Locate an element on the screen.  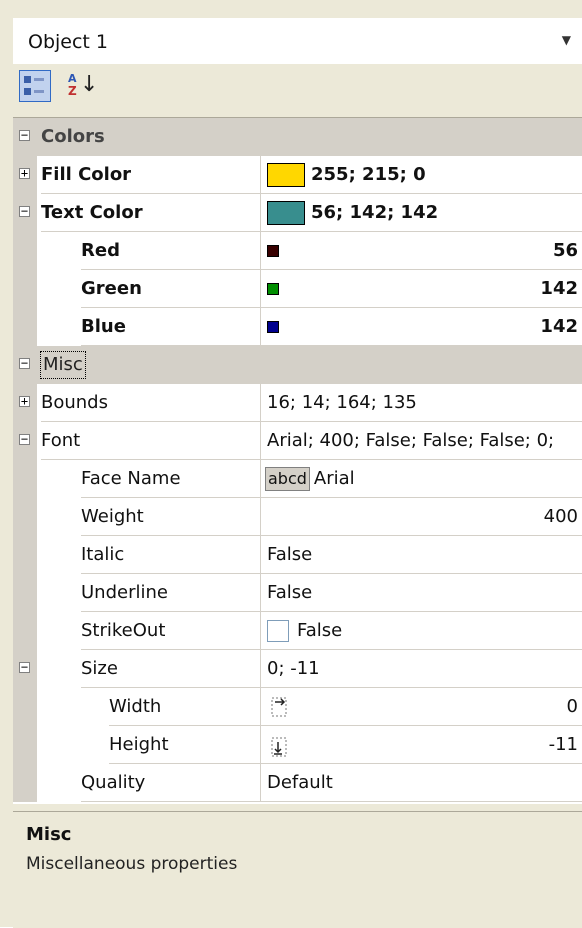
value-text: -11 is located at coordinates (563, 744).